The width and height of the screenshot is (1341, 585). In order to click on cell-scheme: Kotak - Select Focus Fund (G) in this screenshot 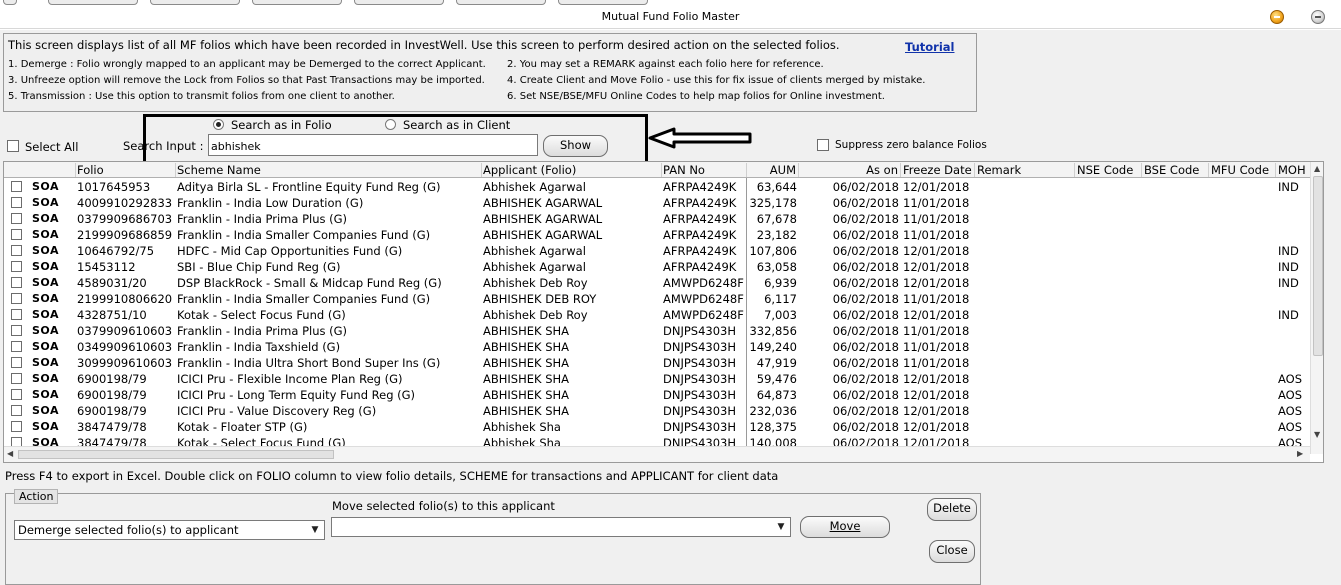, I will do `click(329, 315)`.